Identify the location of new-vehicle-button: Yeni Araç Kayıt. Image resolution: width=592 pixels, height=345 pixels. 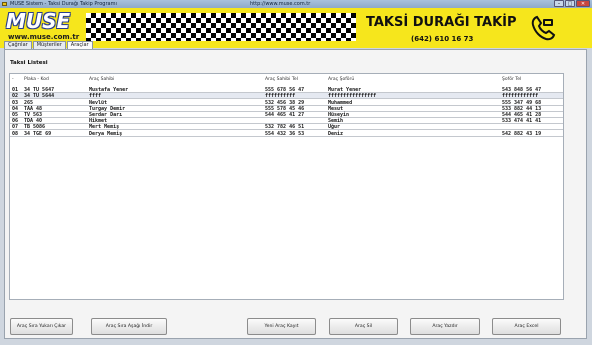
(281, 326).